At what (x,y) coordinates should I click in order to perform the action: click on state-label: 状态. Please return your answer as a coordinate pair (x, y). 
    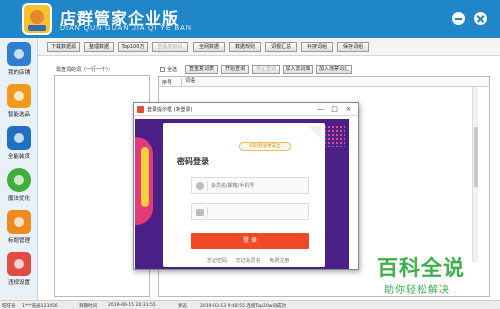
    Looking at the image, I should click on (182, 306).